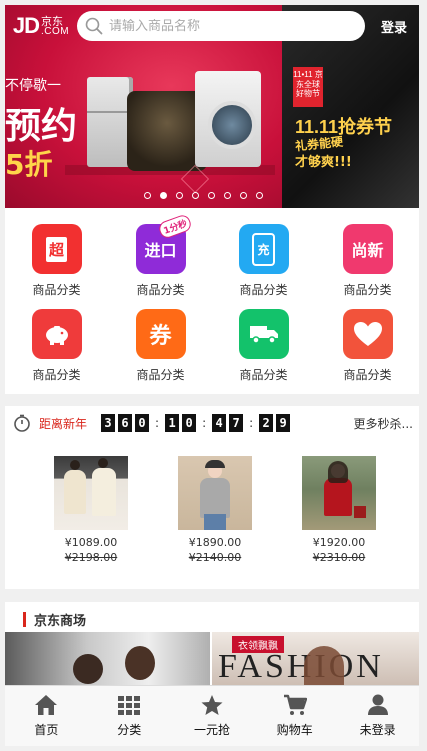 The image size is (427, 751). I want to click on category-item: 超商品分类, so click(56, 261).